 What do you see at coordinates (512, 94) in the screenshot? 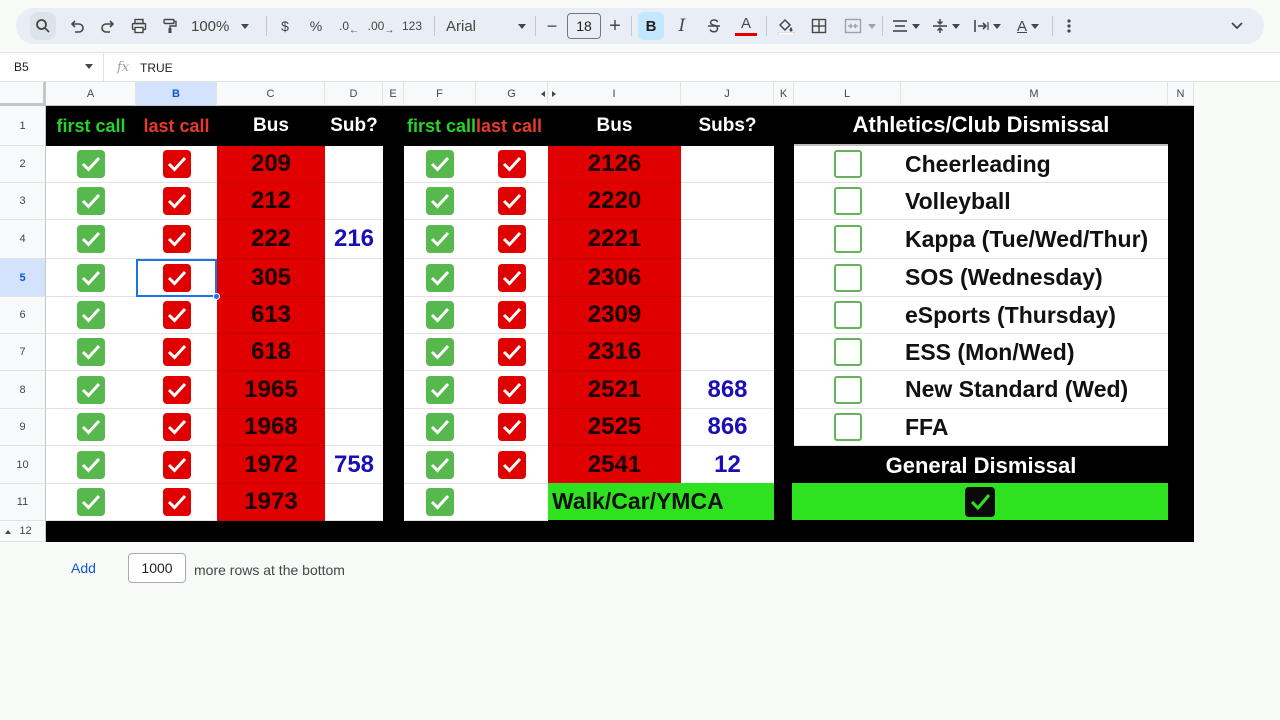
I see `column-header-g: G` at bounding box center [512, 94].